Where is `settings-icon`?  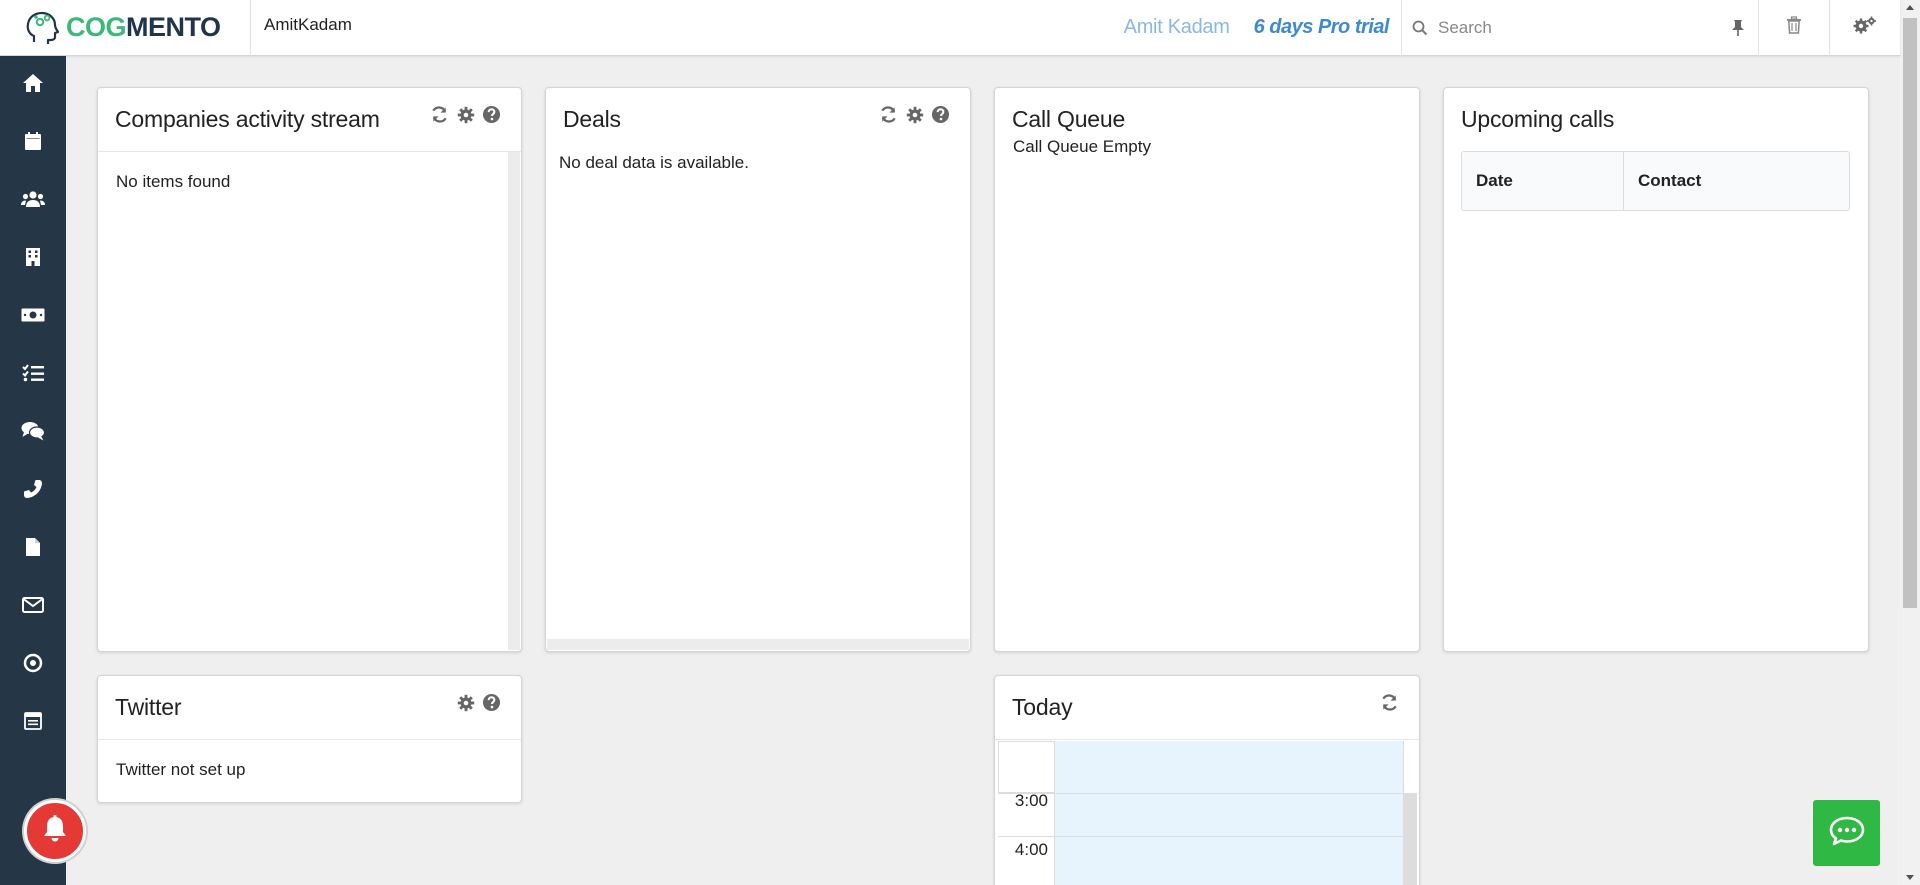
settings-icon is located at coordinates (1865, 27).